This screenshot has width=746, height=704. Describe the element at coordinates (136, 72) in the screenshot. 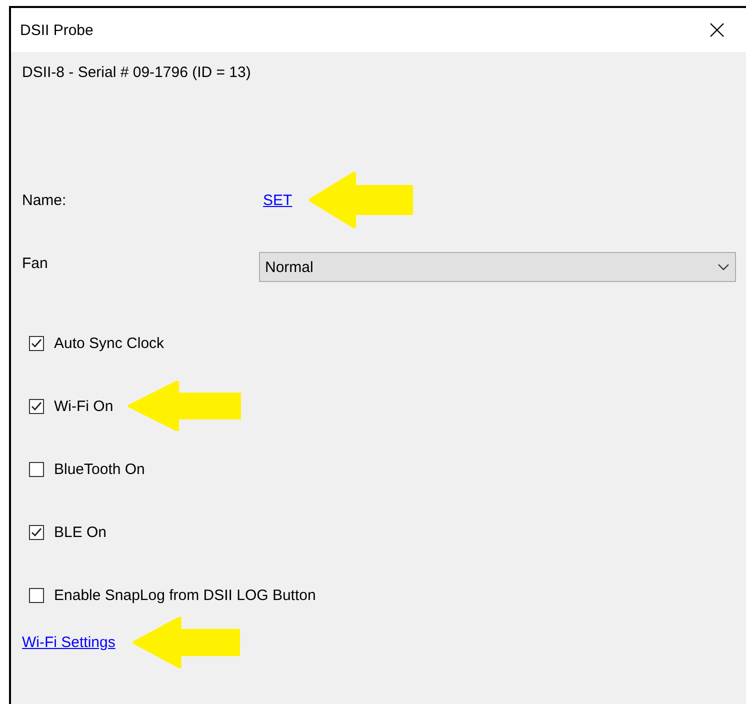

I see `device-info: DSII-8 - Serial # 09-1796 (ID = 13)` at that location.